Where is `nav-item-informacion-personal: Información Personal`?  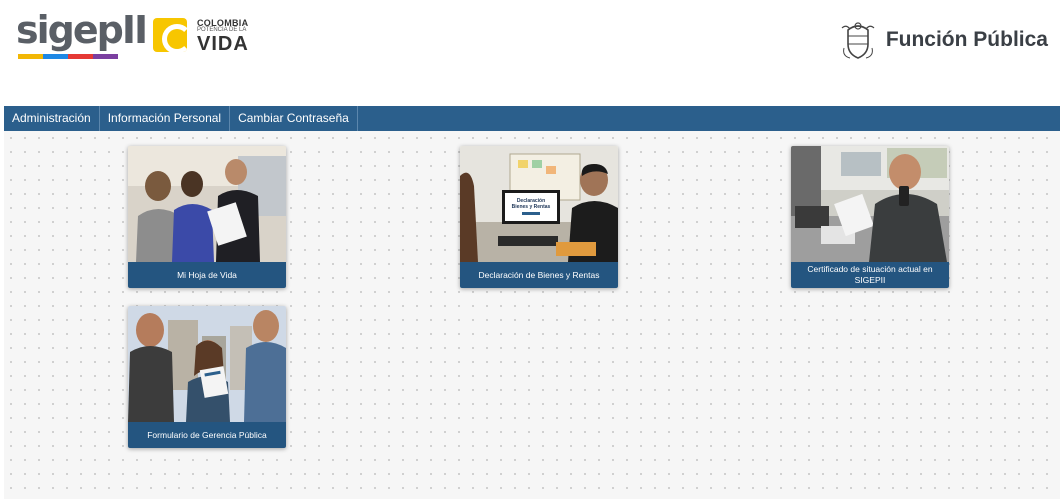 nav-item-informacion-personal: Información Personal is located at coordinates (165, 118).